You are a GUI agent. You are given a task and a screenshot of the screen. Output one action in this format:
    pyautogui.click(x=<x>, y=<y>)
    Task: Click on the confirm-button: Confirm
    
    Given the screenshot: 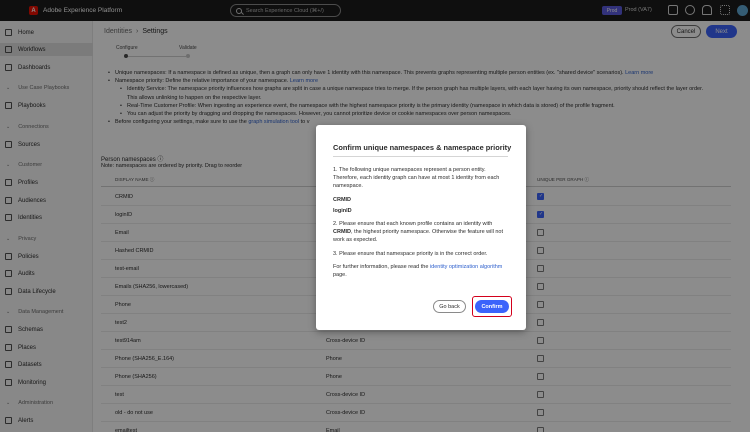 What is the action you would take?
    pyautogui.click(x=492, y=306)
    